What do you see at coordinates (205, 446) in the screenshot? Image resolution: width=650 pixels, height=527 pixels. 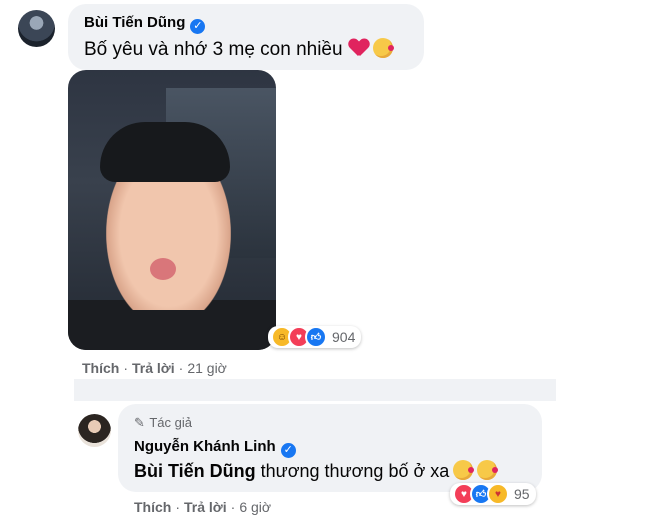 I see `reply-author-name: Nguyễn Khánh Linh` at bounding box center [205, 446].